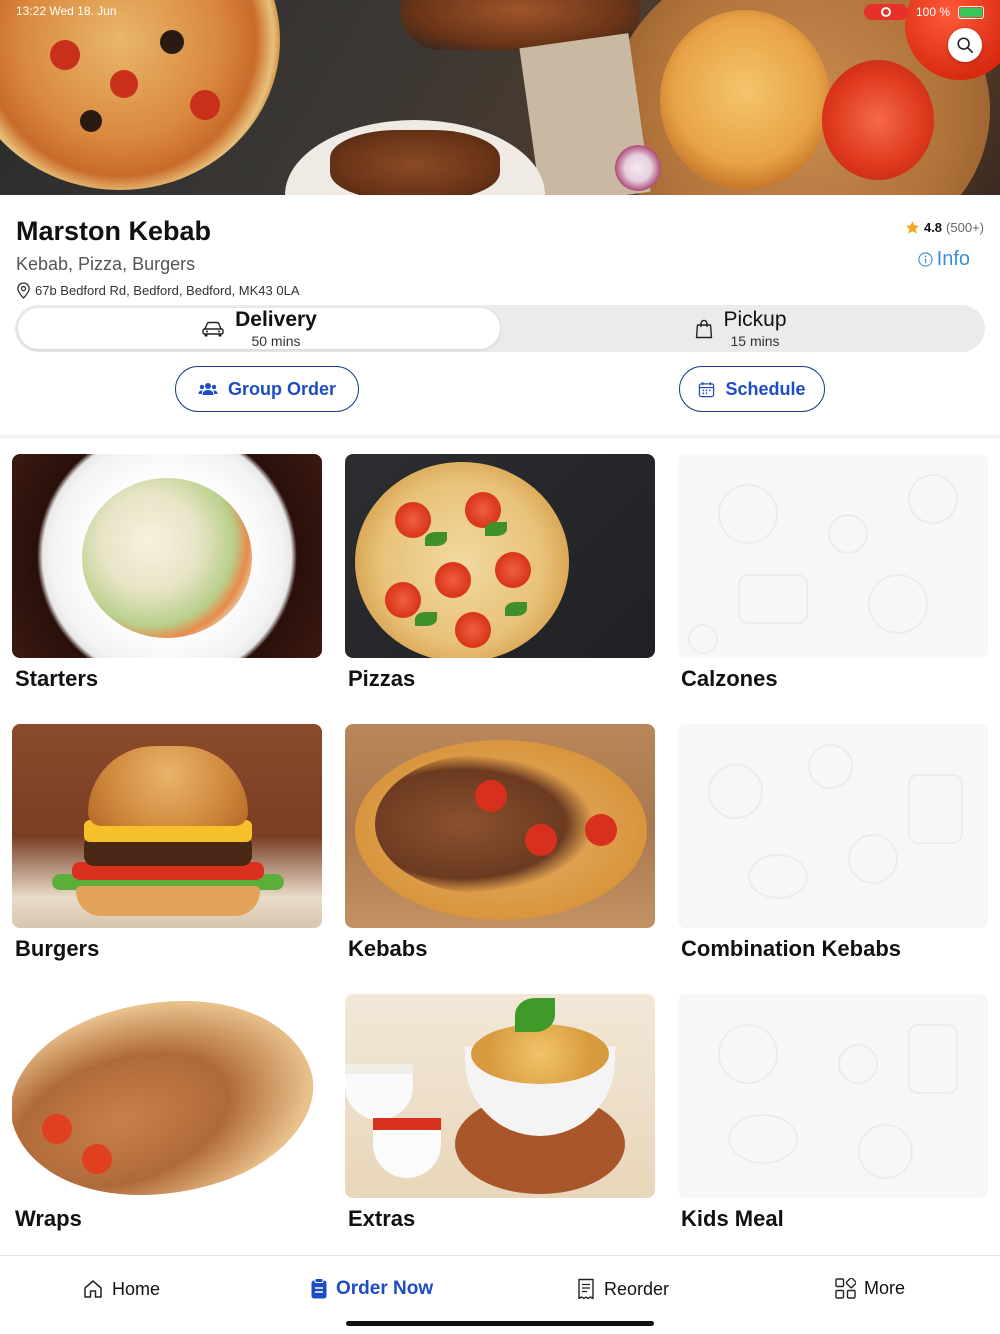 Image resolution: width=1000 pixels, height=1334 pixels. What do you see at coordinates (912, 227) in the screenshot?
I see `star-icon` at bounding box center [912, 227].